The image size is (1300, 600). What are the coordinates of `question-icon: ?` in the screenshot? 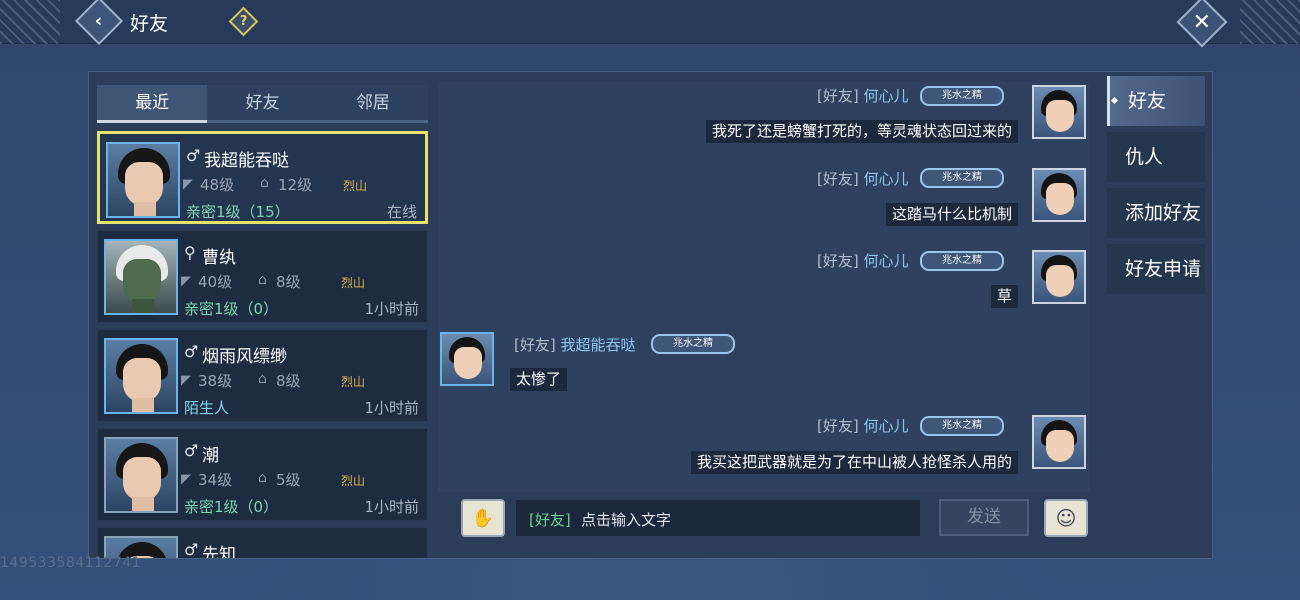 It's located at (243, 21).